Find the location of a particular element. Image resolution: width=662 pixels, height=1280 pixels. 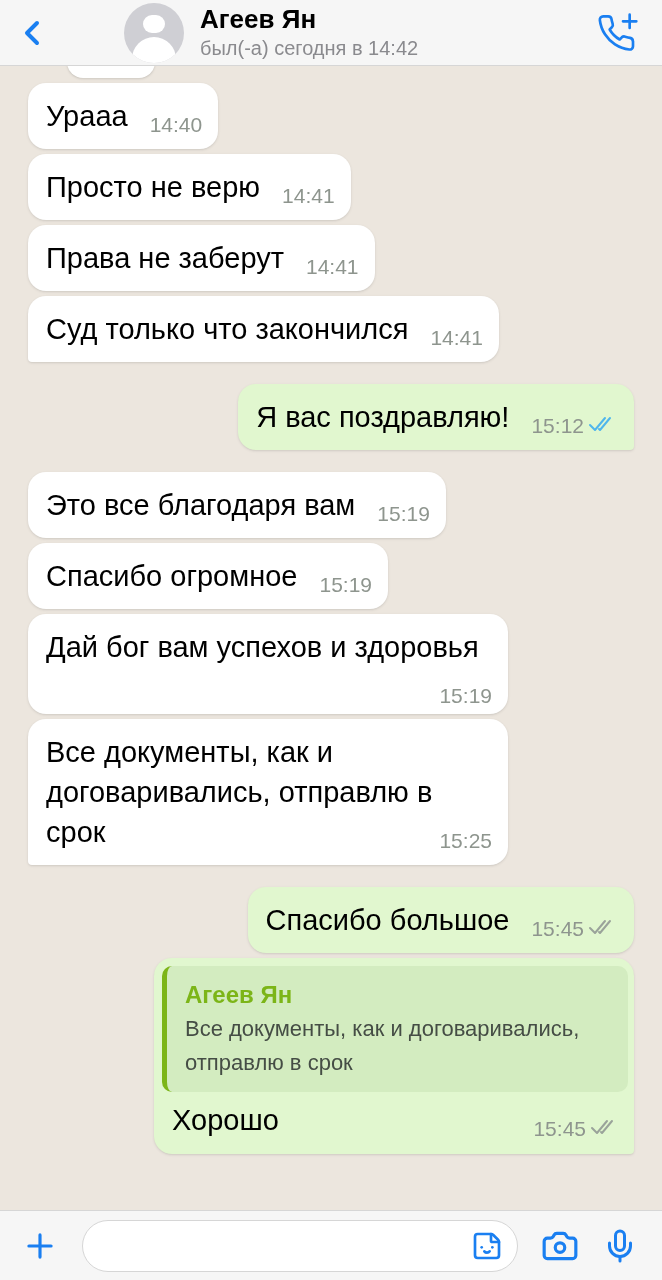

contact-name: Агеев Ян is located at coordinates (398, 18).